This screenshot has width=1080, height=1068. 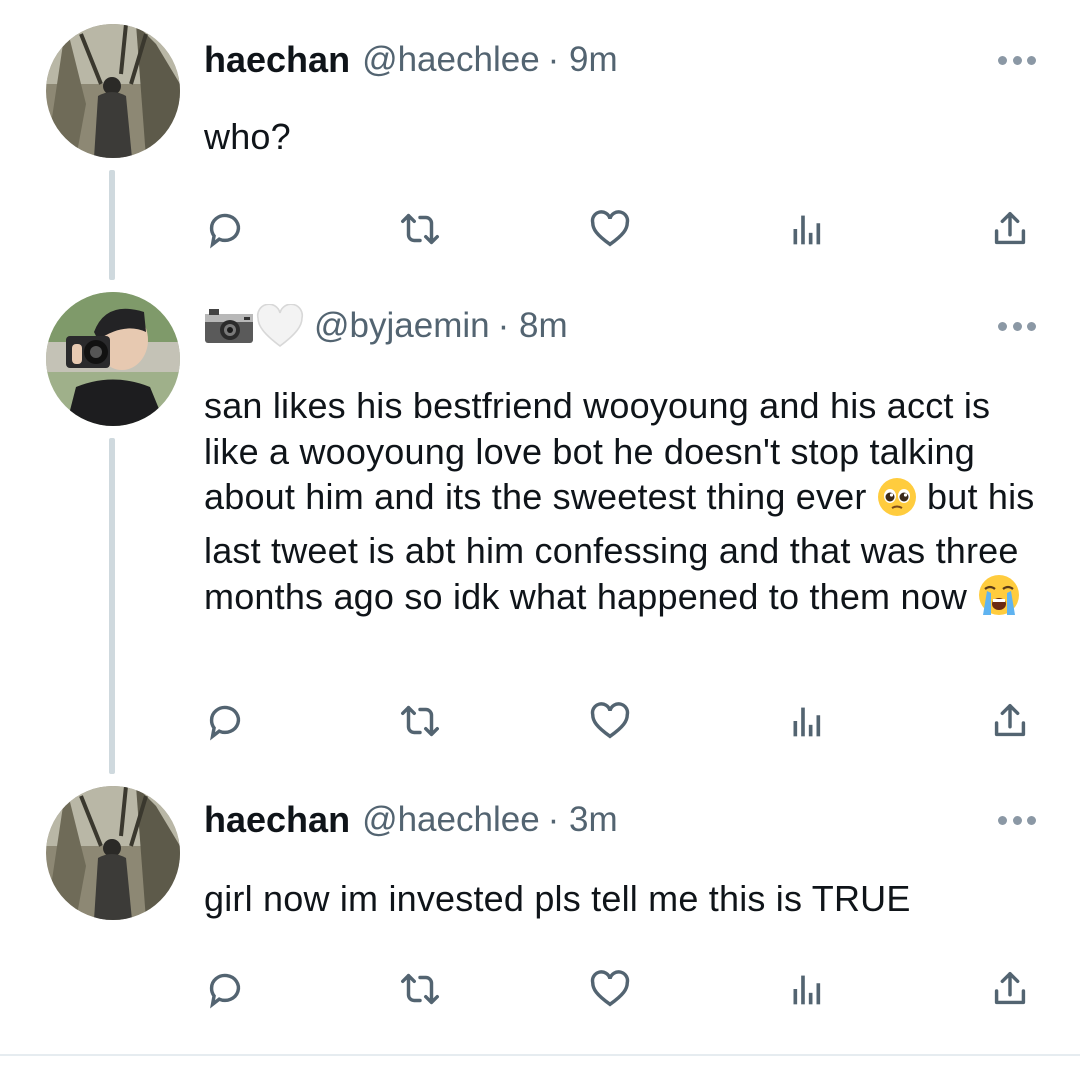 I want to click on display-name-icons, so click(x=254, y=325).